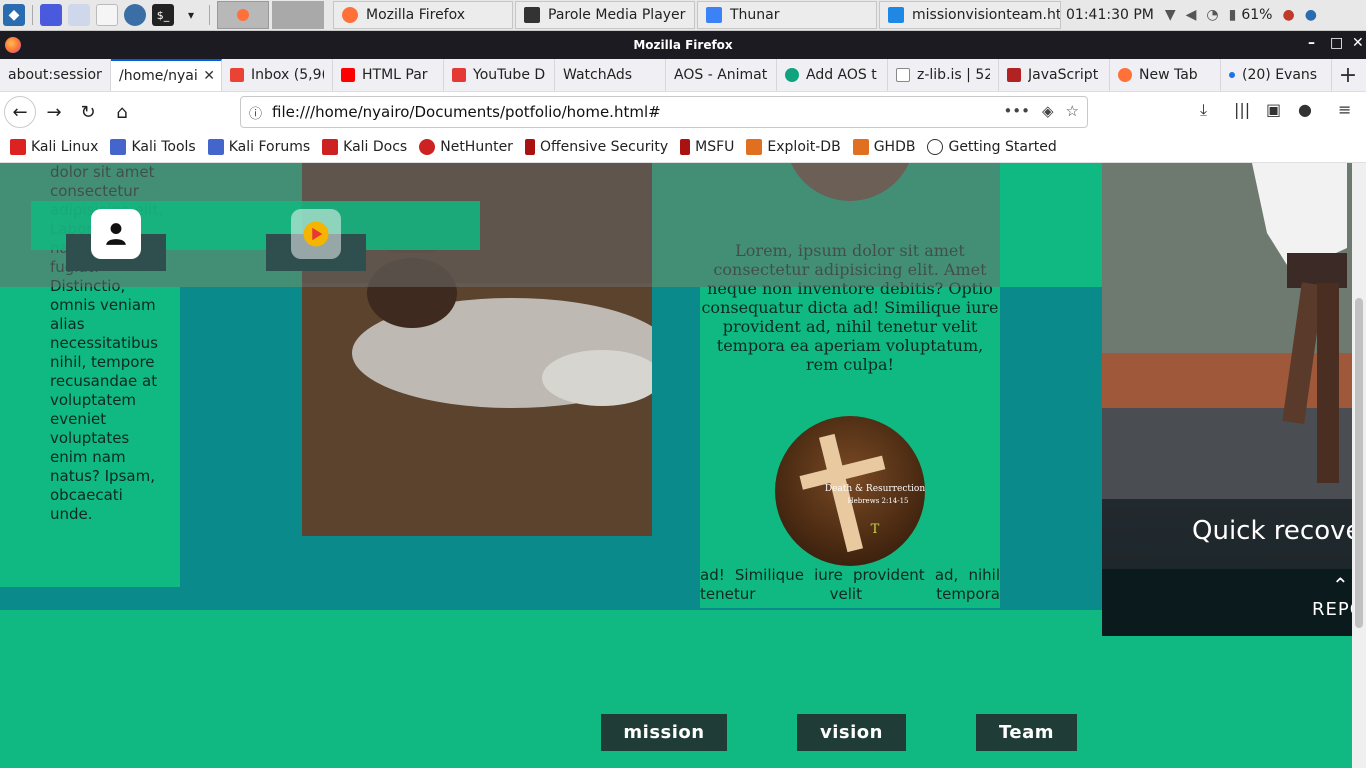 The height and width of the screenshot is (768, 1366). What do you see at coordinates (1348, 75) in the screenshot?
I see `new-tab-button: +` at bounding box center [1348, 75].